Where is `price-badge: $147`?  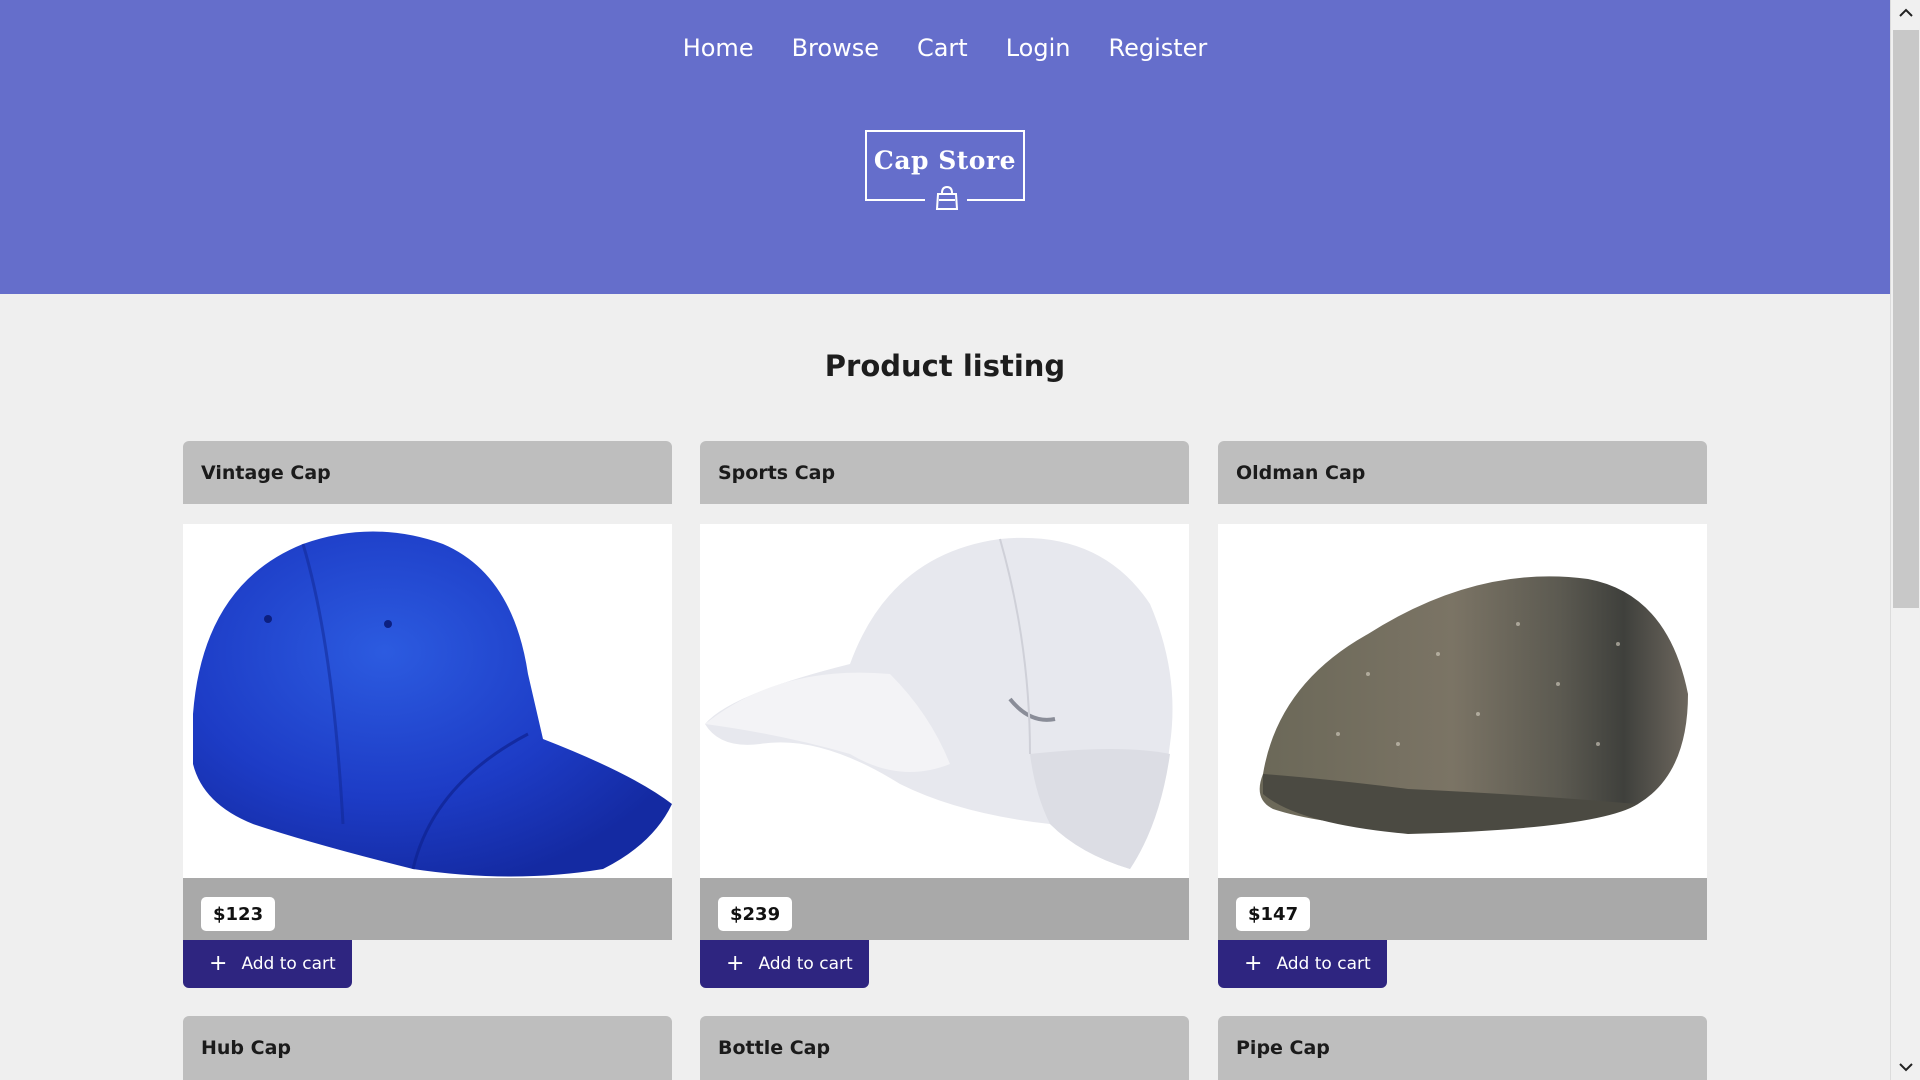 price-badge: $147 is located at coordinates (1273, 914).